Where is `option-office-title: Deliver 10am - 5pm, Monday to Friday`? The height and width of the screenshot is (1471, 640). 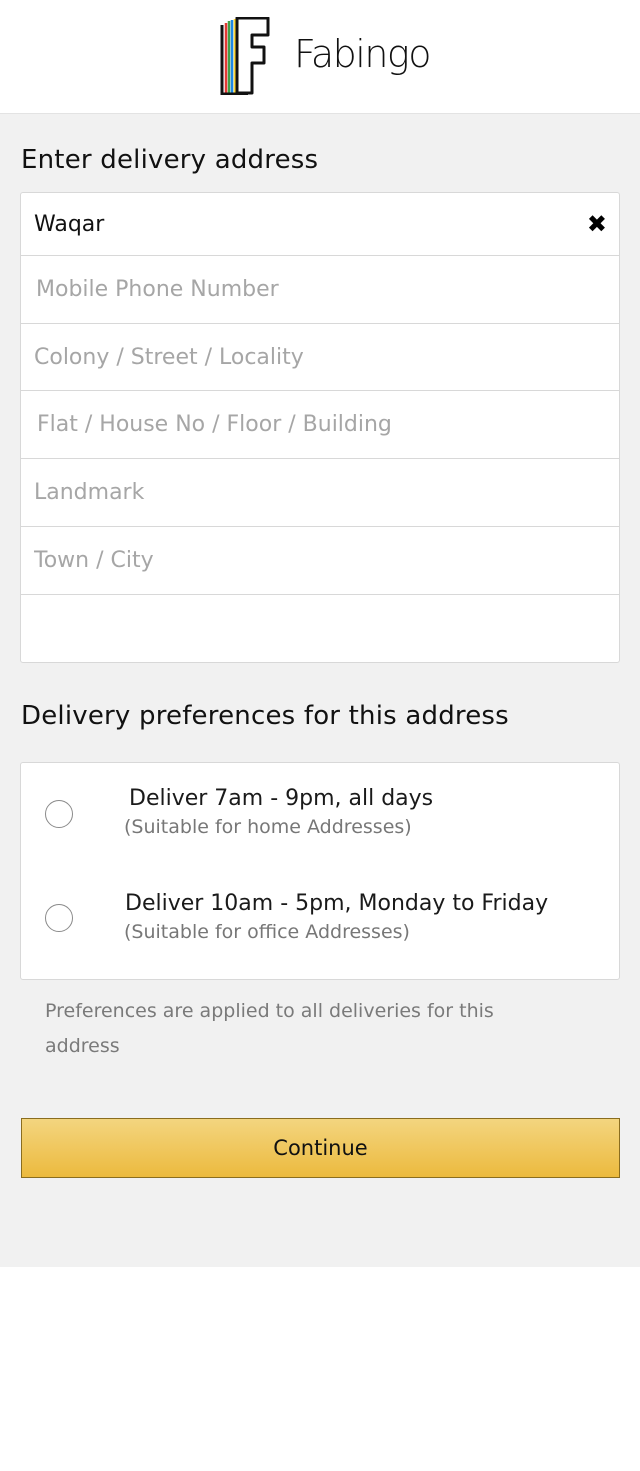
option-office-title: Deliver 10am - 5pm, Monday to Friday is located at coordinates (337, 903).